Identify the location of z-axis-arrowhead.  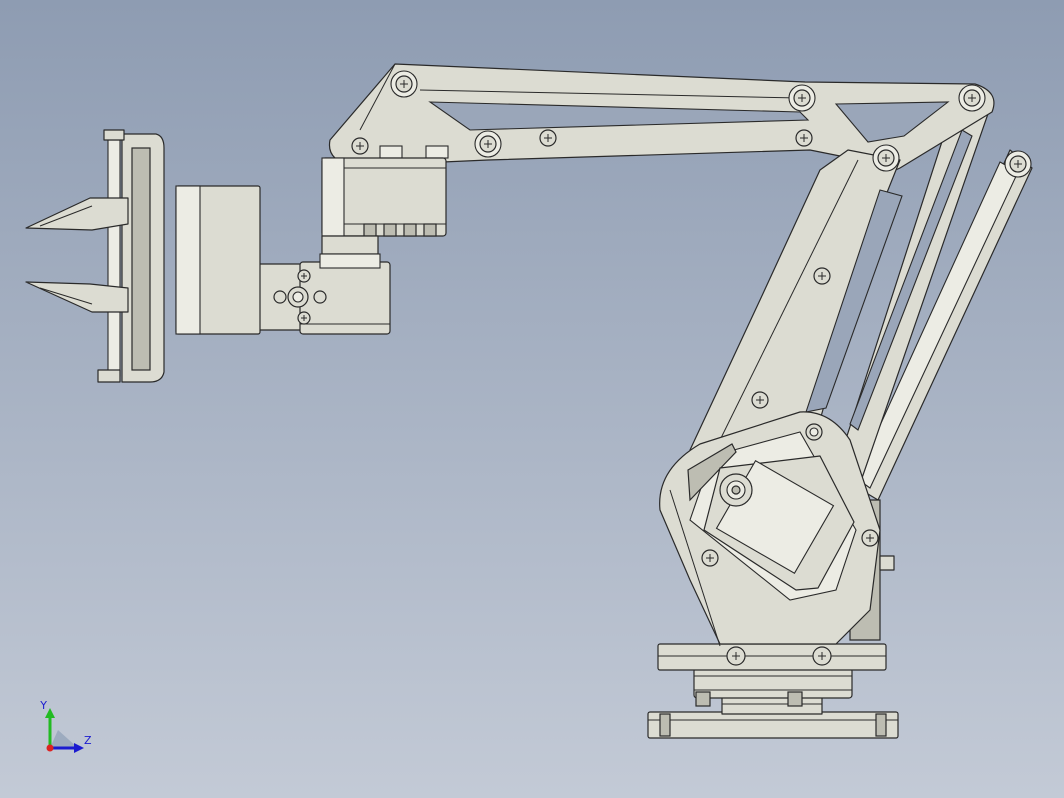
(79, 748).